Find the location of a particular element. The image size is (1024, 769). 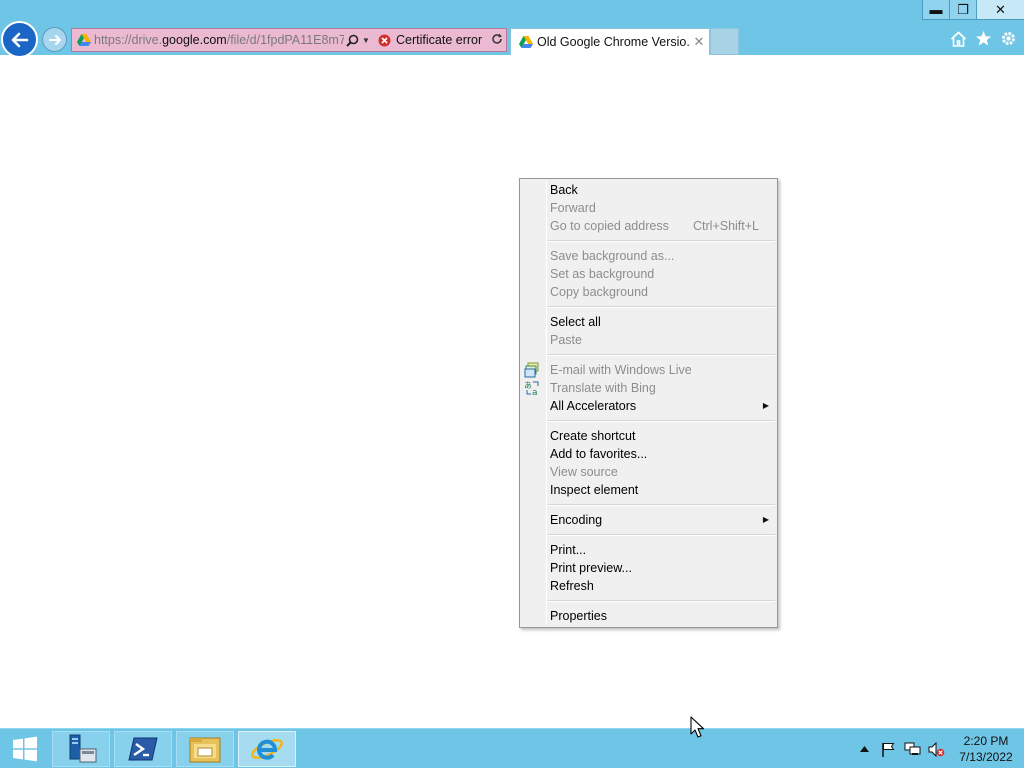

certificate-error-icon is located at coordinates (384, 40).